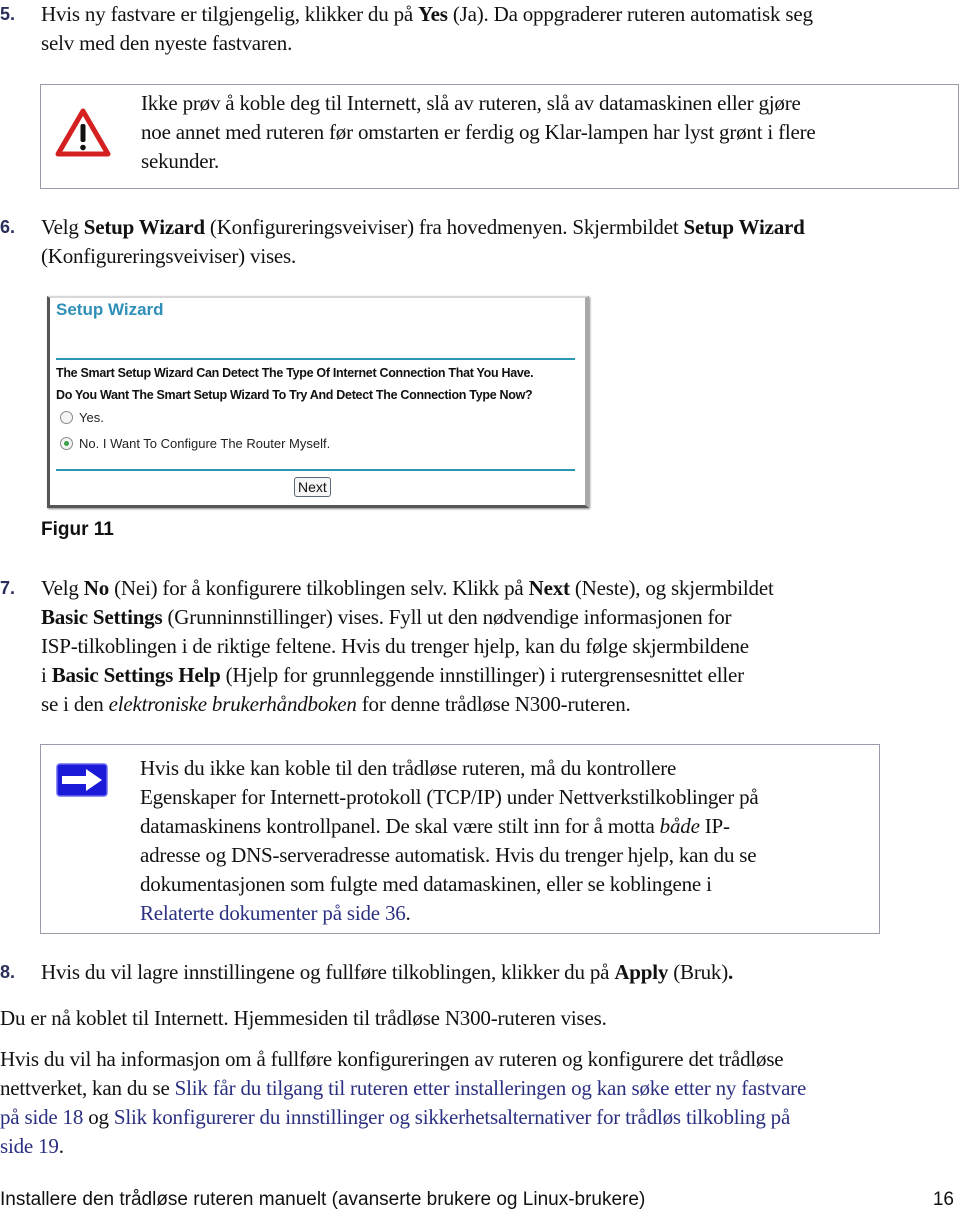 The image size is (960, 1218). I want to click on bold-text: Basic Settings, so click(102, 617).